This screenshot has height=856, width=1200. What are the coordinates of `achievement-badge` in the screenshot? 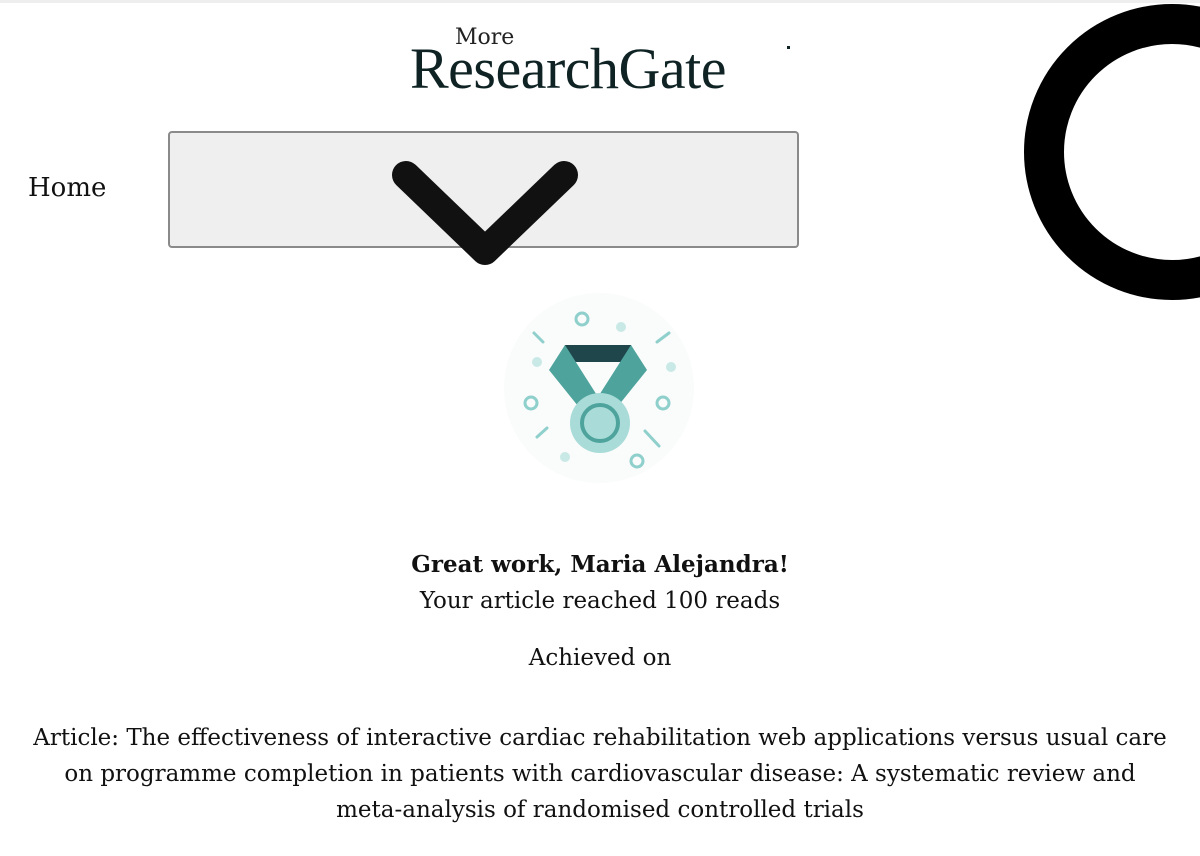 It's located at (598, 390).